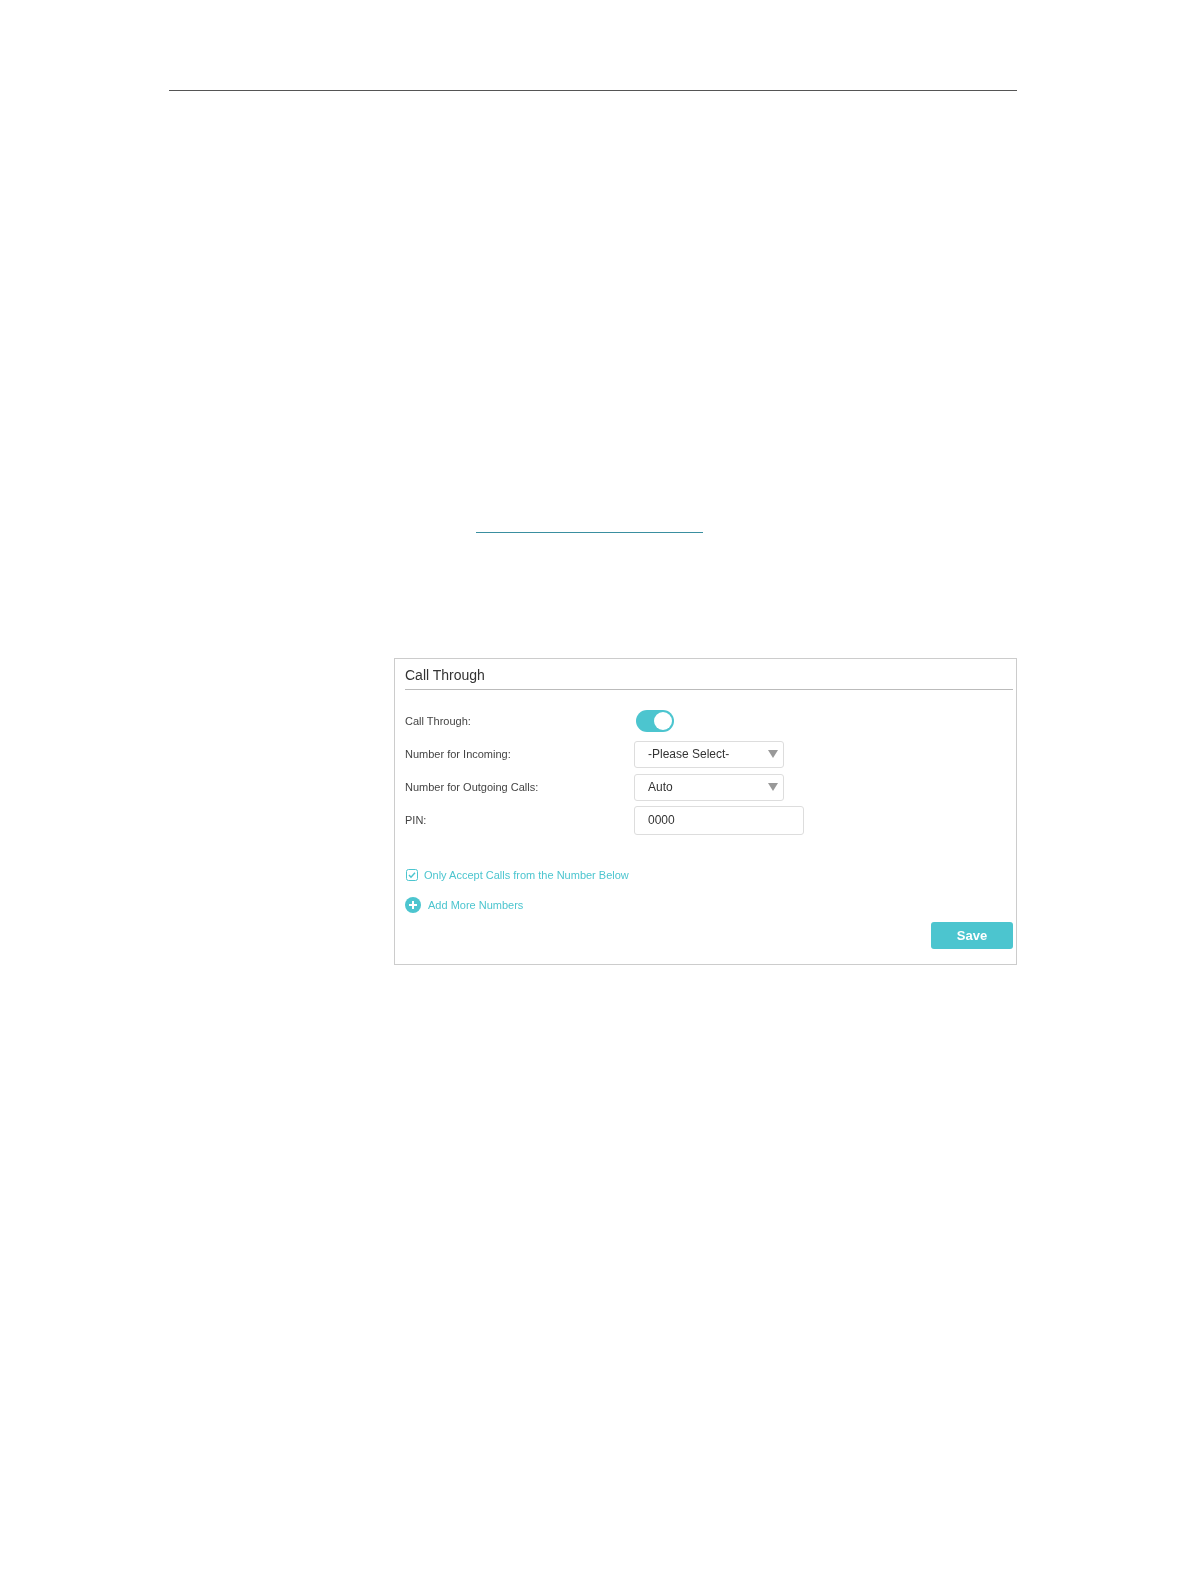  Describe the element at coordinates (458, 754) in the screenshot. I see `field-label: Number for Incoming:` at that location.